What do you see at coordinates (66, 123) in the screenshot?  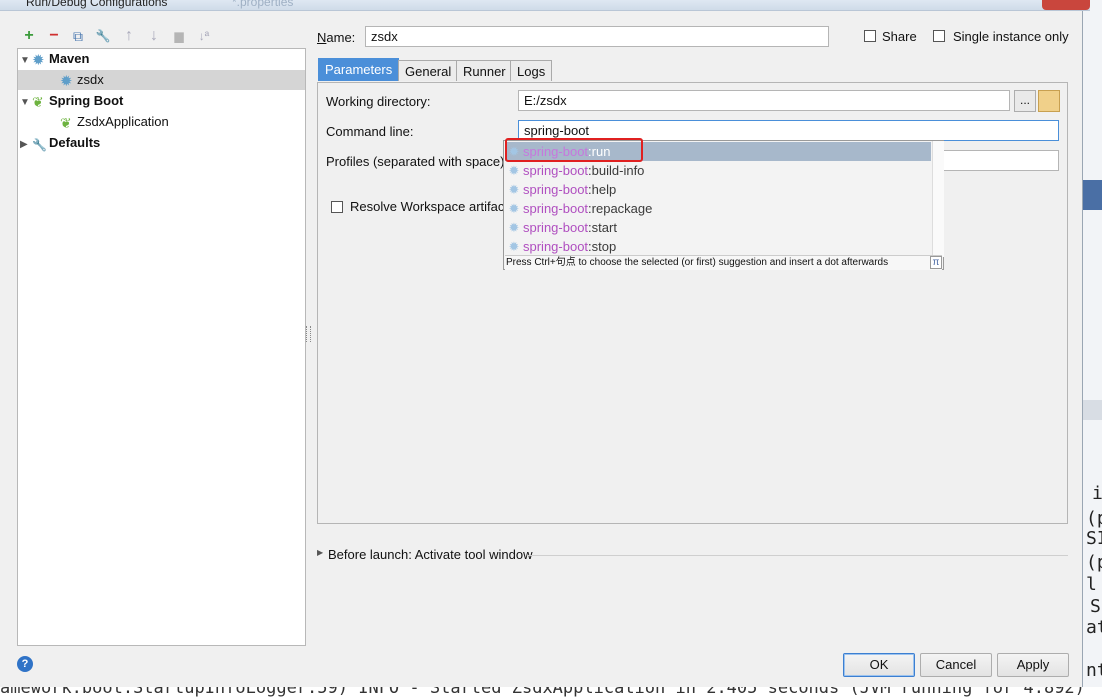 I see `spring-boot-app-icon: ❦` at bounding box center [66, 123].